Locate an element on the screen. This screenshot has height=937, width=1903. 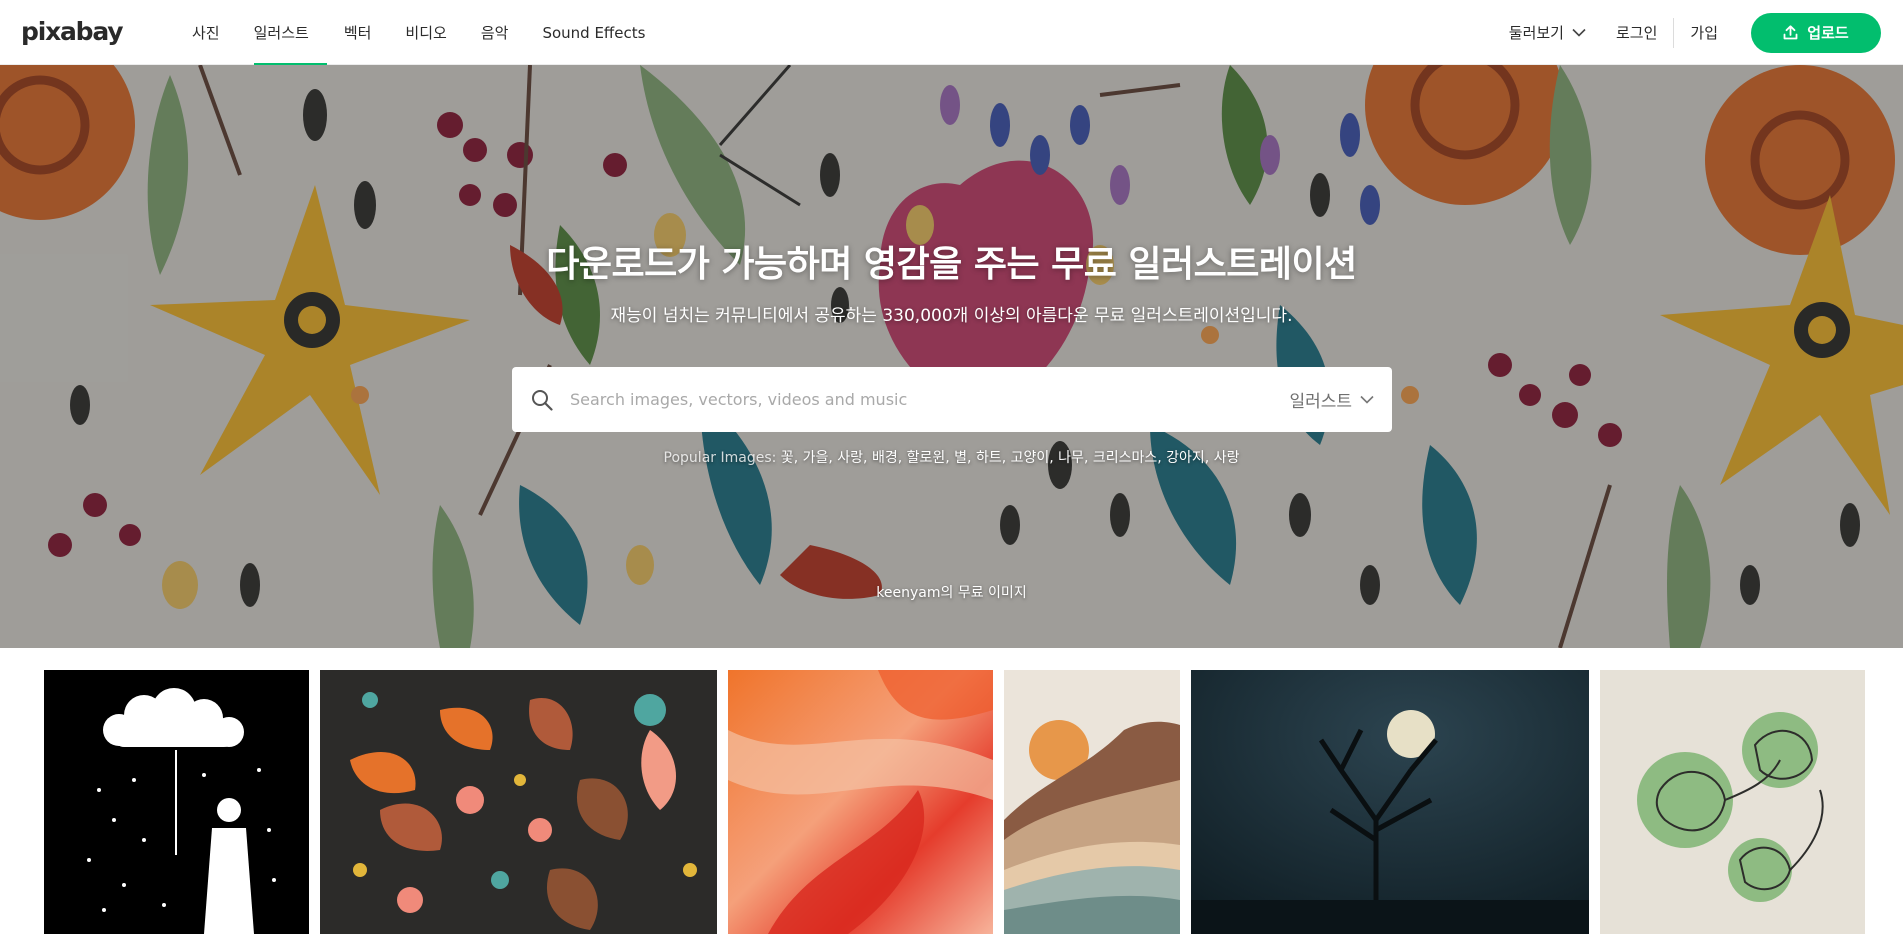
popular-tag: 가을 is located at coordinates (816, 458).